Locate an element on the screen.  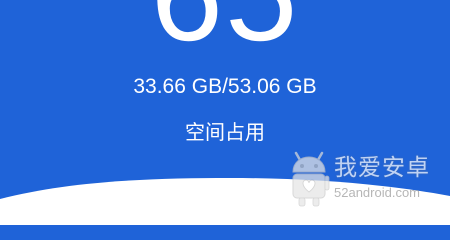
watermark-url: 52android.com is located at coordinates (377, 192).